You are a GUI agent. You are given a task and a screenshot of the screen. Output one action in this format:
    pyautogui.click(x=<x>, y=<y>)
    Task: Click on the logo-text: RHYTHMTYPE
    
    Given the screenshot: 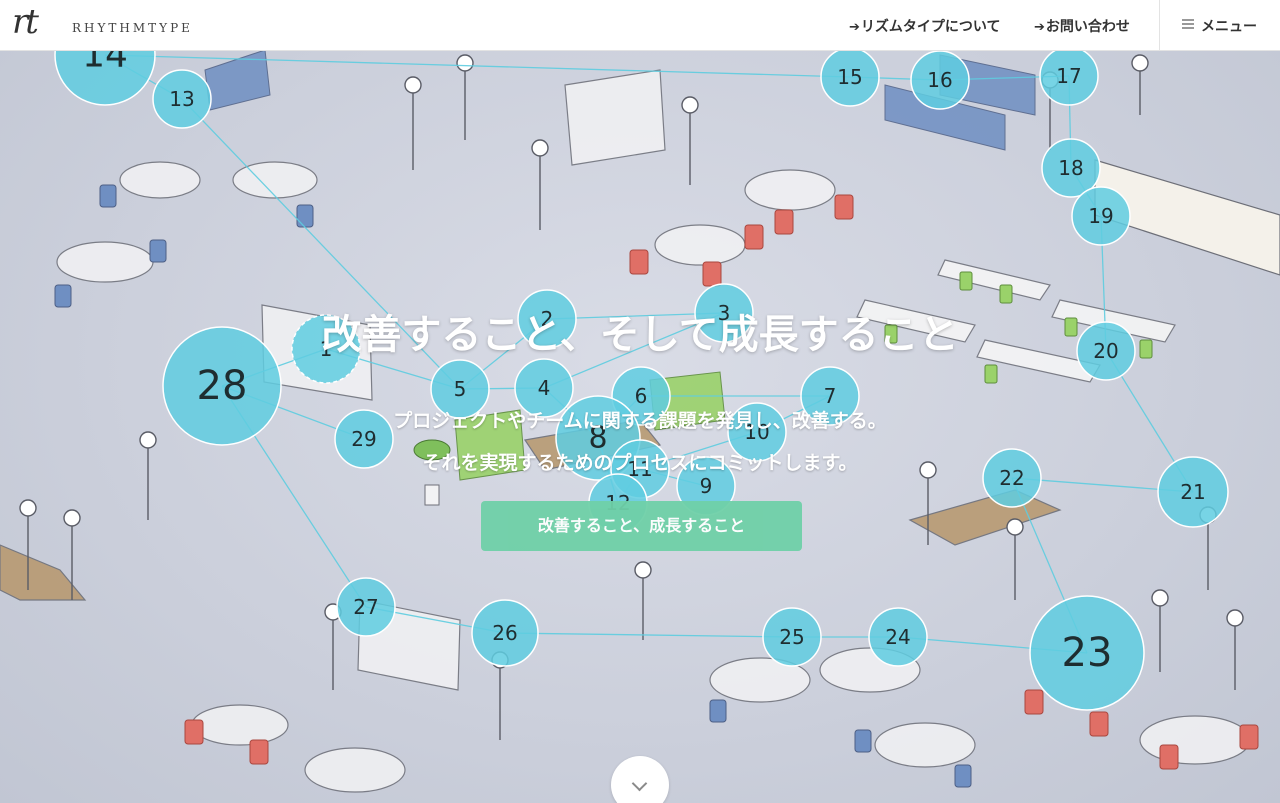 What is the action you would take?
    pyautogui.click(x=132, y=28)
    